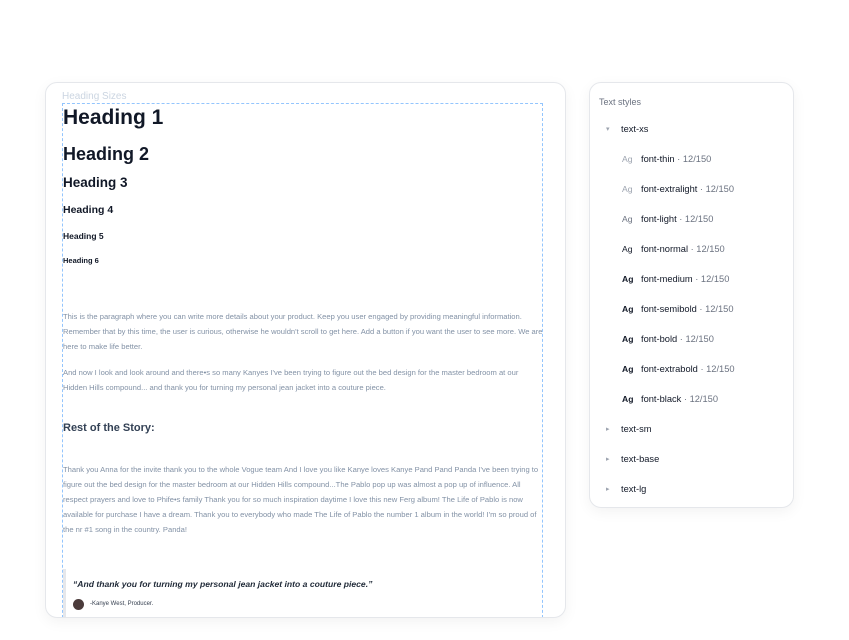  I want to click on style-font-bold: Ag font-bold · 12/150, so click(692, 341).